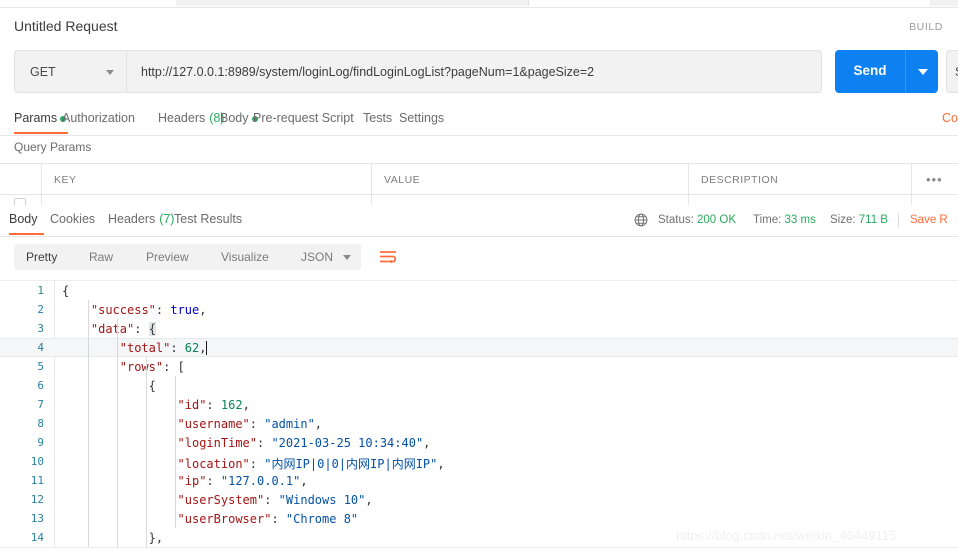 The image size is (958, 556). What do you see at coordinates (37, 499) in the screenshot?
I see `line-number: 12` at bounding box center [37, 499].